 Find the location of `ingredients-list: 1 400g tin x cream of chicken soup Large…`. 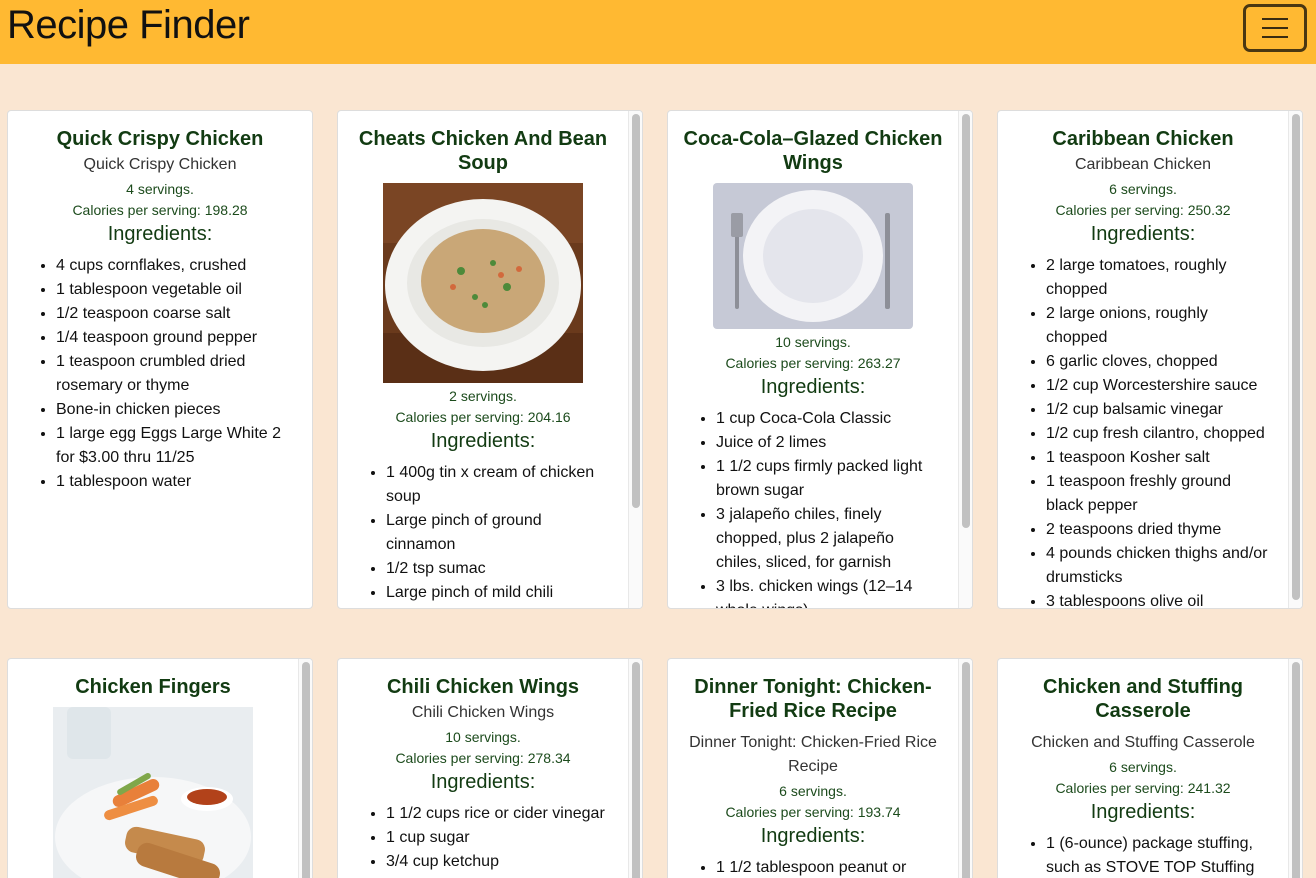

ingredients-list: 1 400g tin x cream of chicken soup Large… is located at coordinates (483, 534).